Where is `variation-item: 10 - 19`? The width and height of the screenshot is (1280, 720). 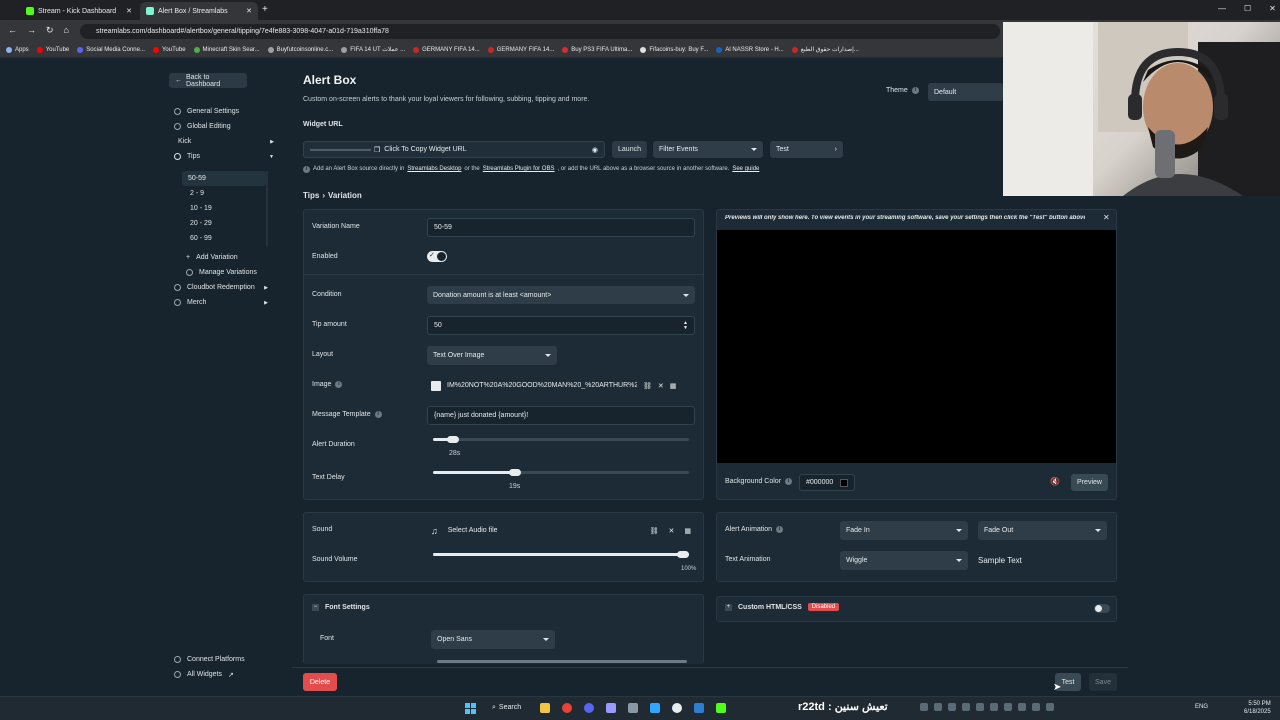
variation-item: 10 - 19 is located at coordinates (224, 208).